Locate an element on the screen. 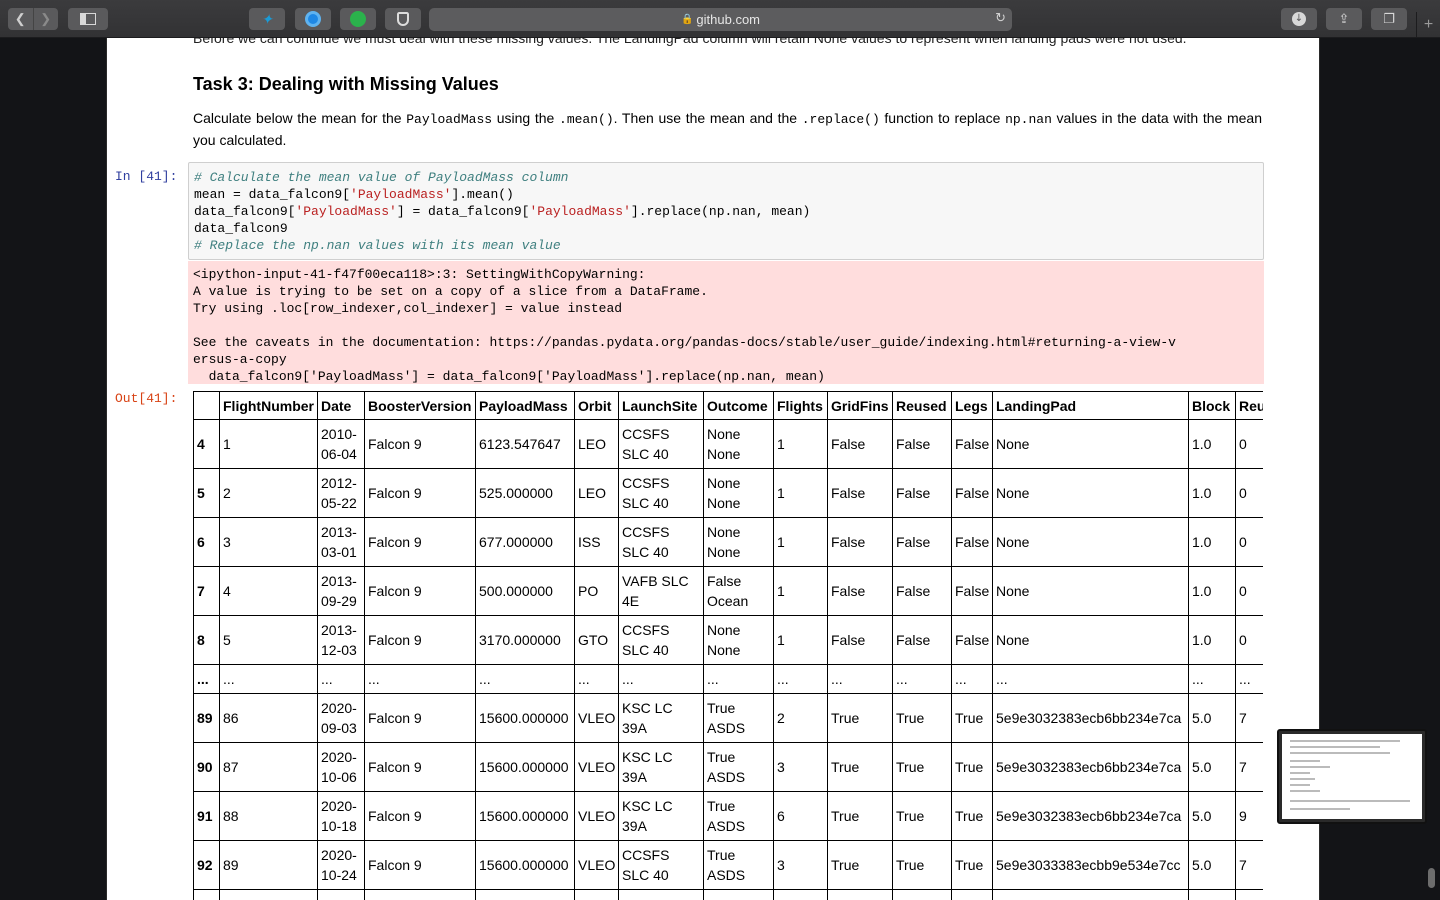 The height and width of the screenshot is (900, 1440). screenshot-thumbnail is located at coordinates (1352, 776).